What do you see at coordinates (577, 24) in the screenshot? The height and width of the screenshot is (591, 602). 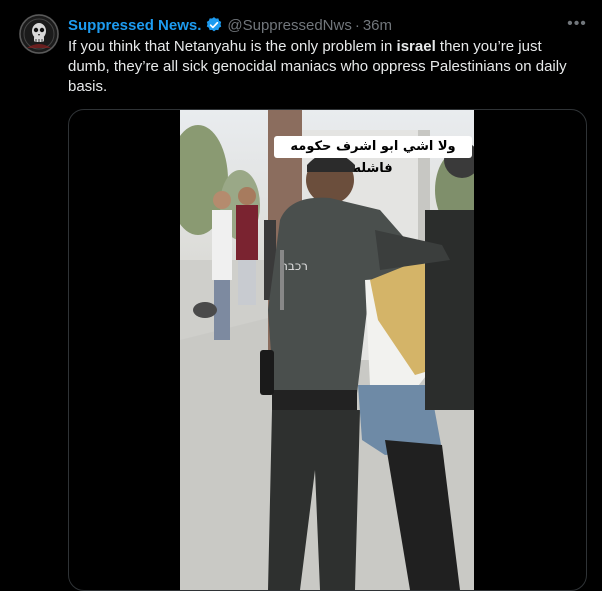 I see `more-options-icon: •••` at bounding box center [577, 24].